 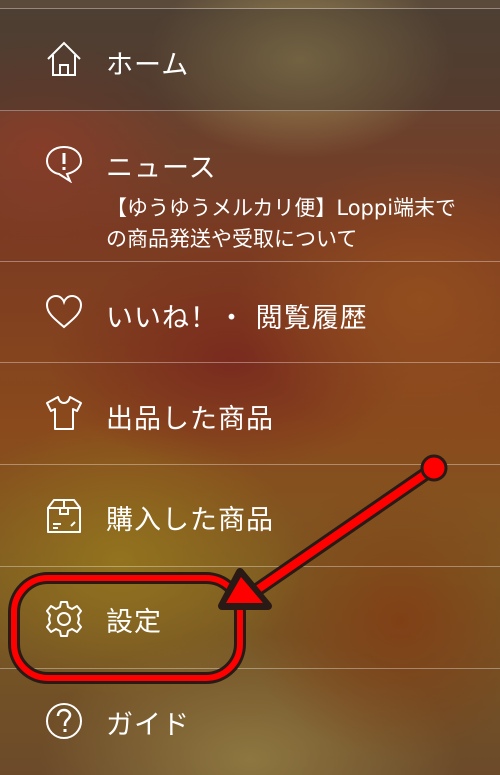 What do you see at coordinates (64, 164) in the screenshot?
I see `speech-bubble-alert-icon` at bounding box center [64, 164].